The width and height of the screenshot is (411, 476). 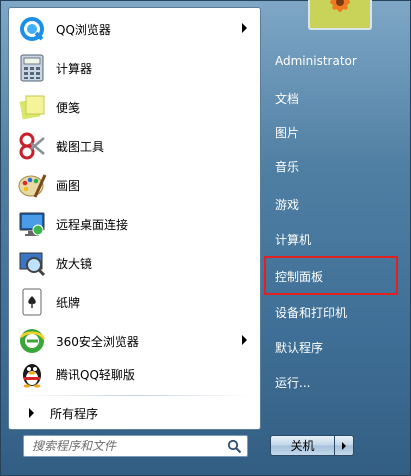 What do you see at coordinates (287, 166) in the screenshot?
I see `right-item-label: 音乐` at bounding box center [287, 166].